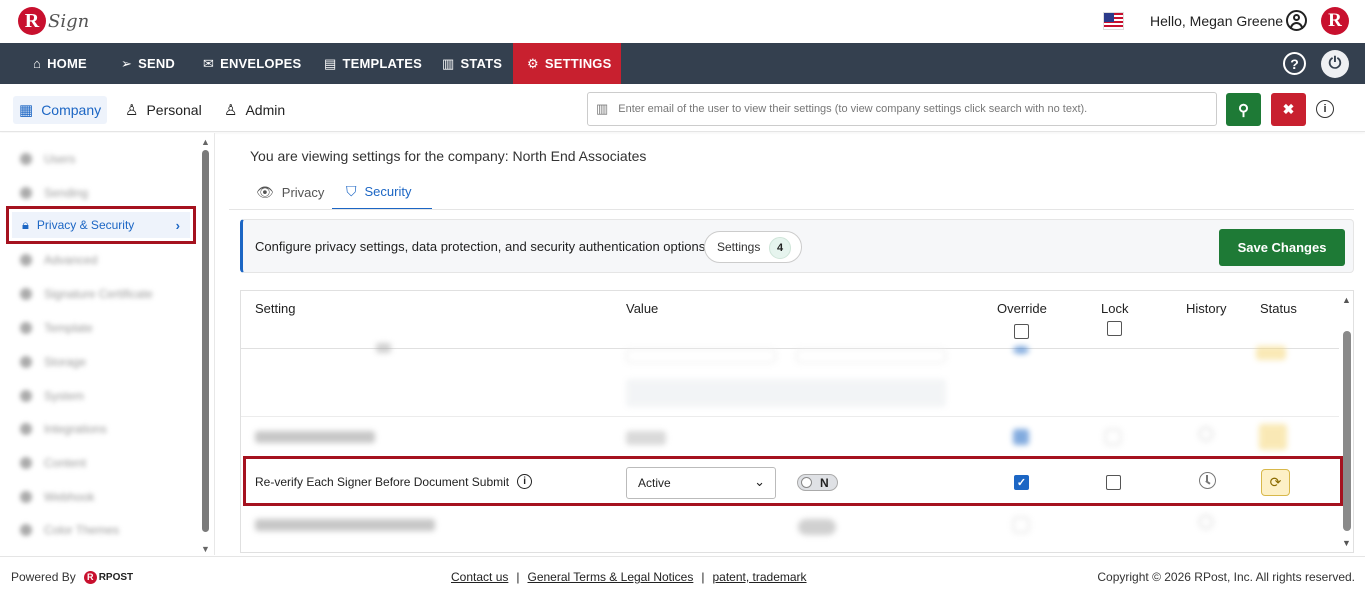  Describe the element at coordinates (578, 63) in the screenshot. I see `nav-settings-label: SETTINGS` at that location.